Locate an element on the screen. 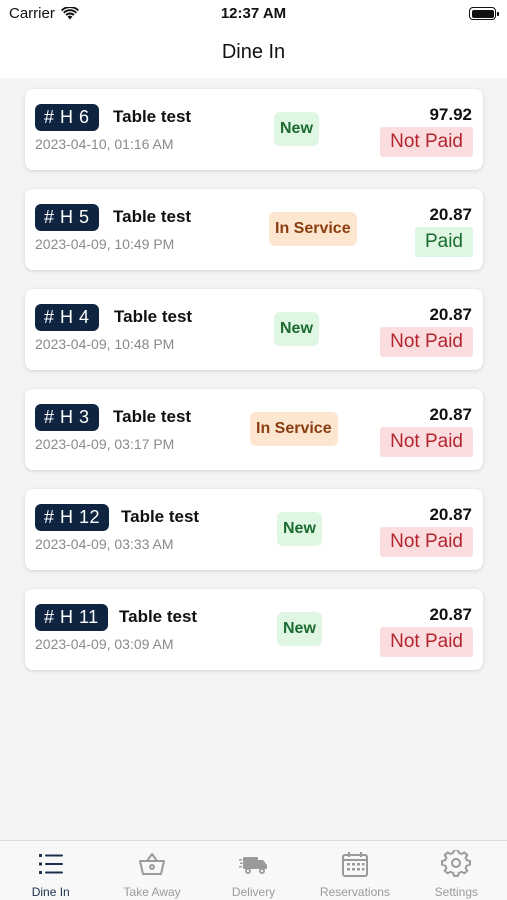  table-number-badge: # H 4 is located at coordinates (67, 317).